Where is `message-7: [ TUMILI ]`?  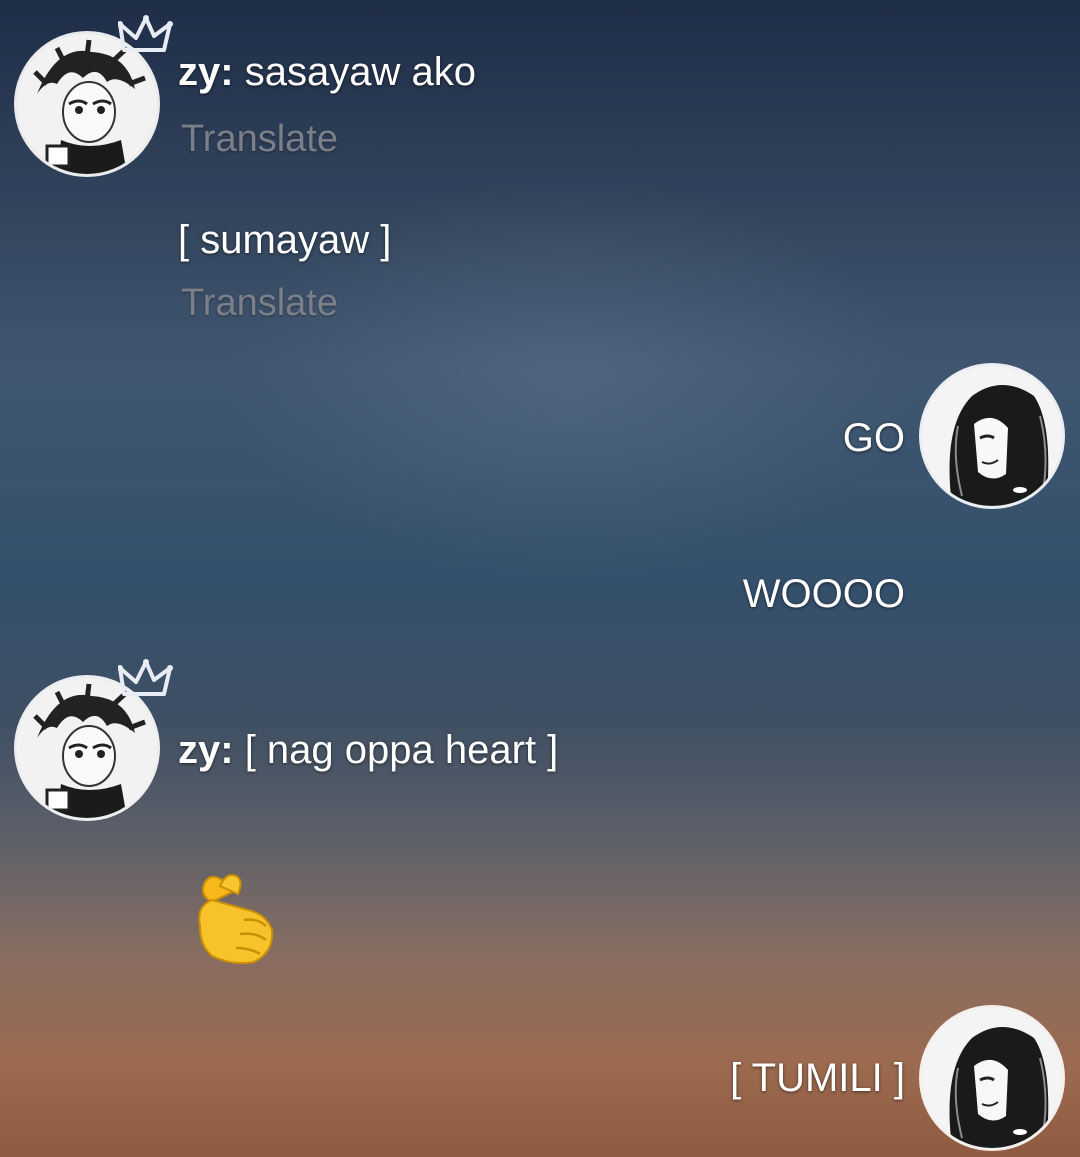 message-7: [ TUMILI ] is located at coordinates (817, 1078).